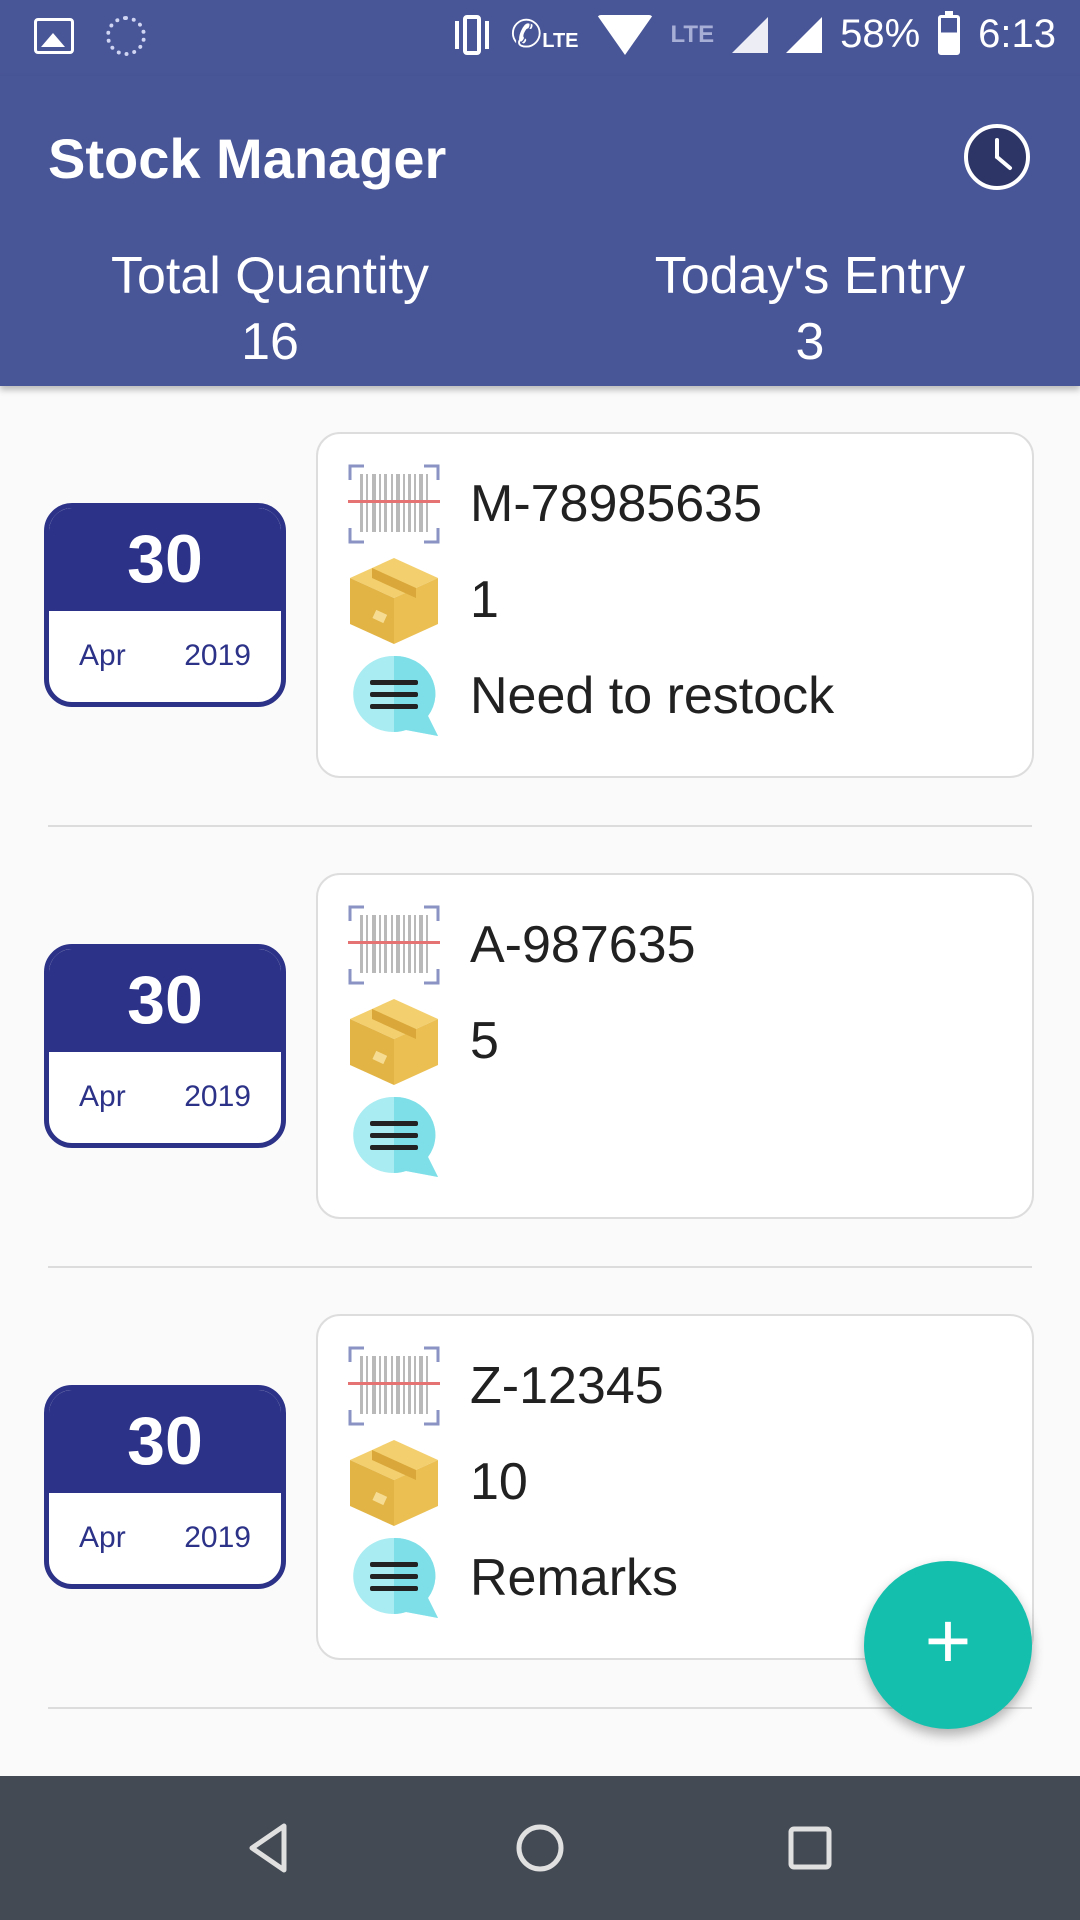 This screenshot has width=1080, height=1920. Describe the element at coordinates (675, 605) in the screenshot. I see `entry-card: M-78985635 1 Need to restock` at that location.